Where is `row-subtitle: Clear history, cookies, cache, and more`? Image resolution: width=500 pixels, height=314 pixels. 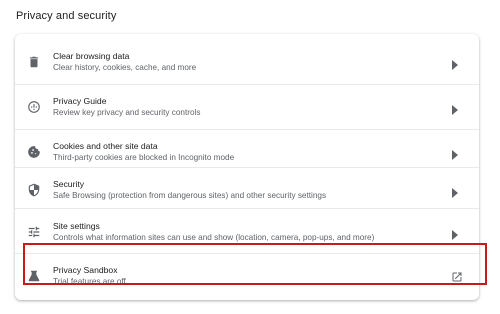
row-subtitle: Clear history, cookies, cache, and more is located at coordinates (125, 67).